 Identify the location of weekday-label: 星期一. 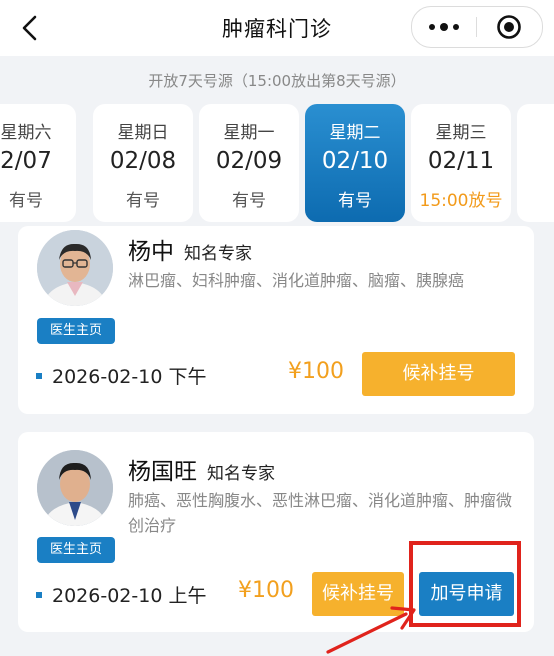
(249, 133).